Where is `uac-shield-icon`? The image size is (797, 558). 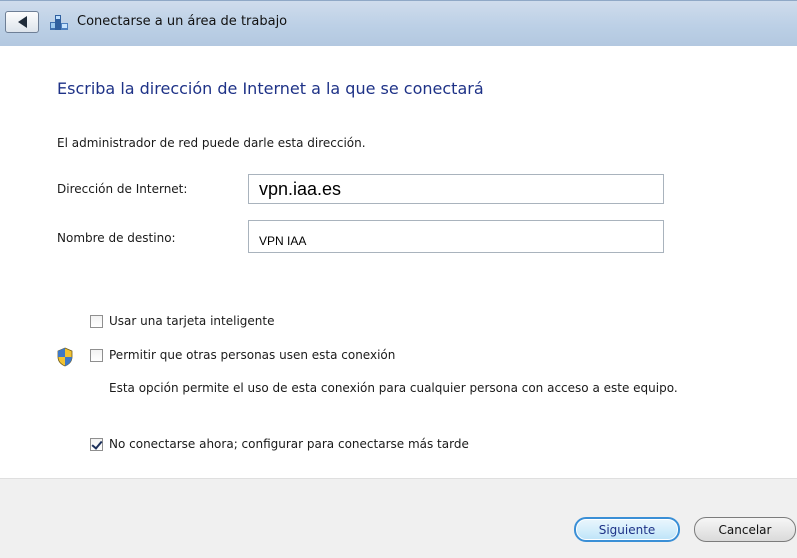 uac-shield-icon is located at coordinates (65, 357).